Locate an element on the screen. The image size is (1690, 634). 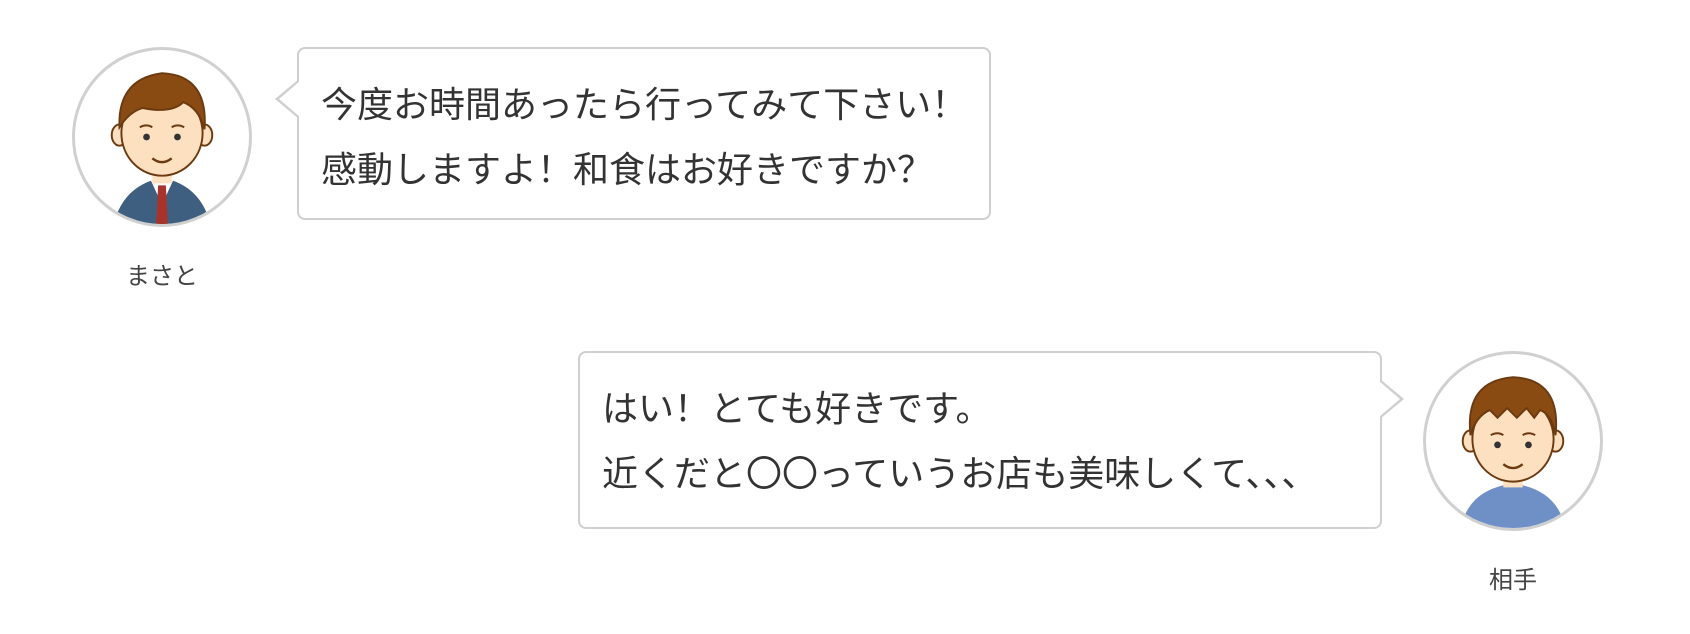
speaker-name-masato: まさと is located at coordinates (162, 276).